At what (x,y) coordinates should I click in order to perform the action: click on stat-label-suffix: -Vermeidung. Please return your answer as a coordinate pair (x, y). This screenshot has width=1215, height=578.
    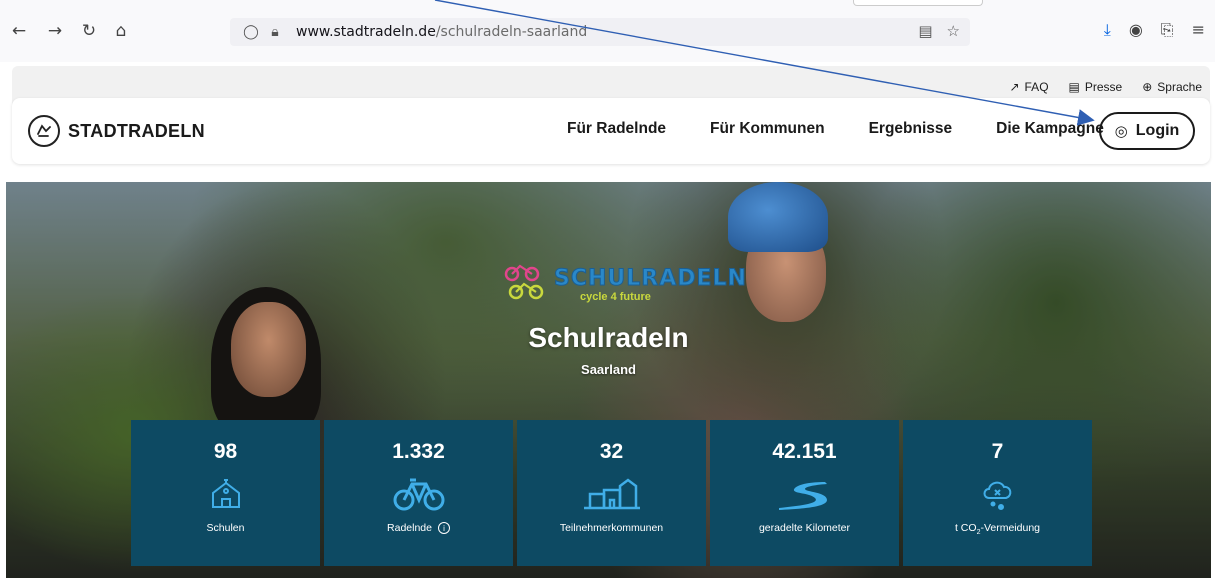
    Looking at the image, I should click on (1010, 528).